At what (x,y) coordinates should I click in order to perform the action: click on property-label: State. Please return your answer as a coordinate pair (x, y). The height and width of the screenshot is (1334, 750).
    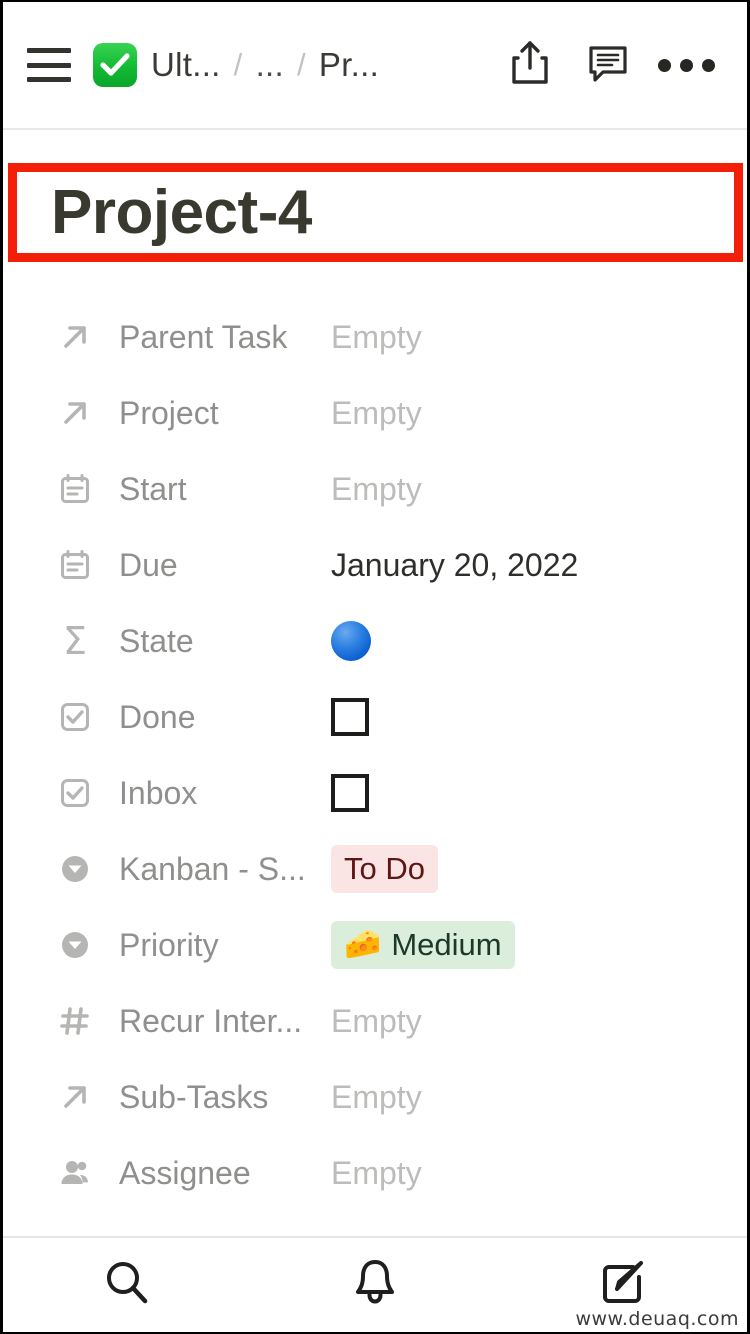
    Looking at the image, I should click on (156, 640).